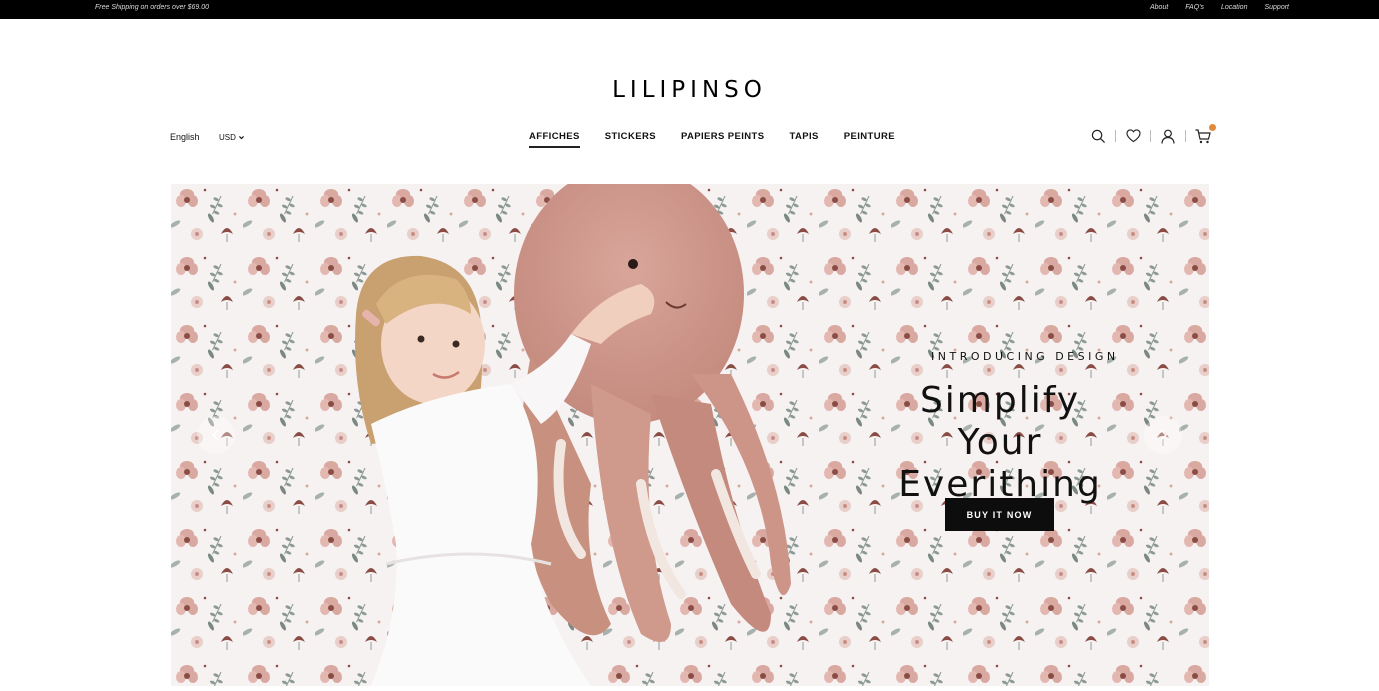  What do you see at coordinates (227, 137) in the screenshot?
I see `currency-label: USD` at bounding box center [227, 137].